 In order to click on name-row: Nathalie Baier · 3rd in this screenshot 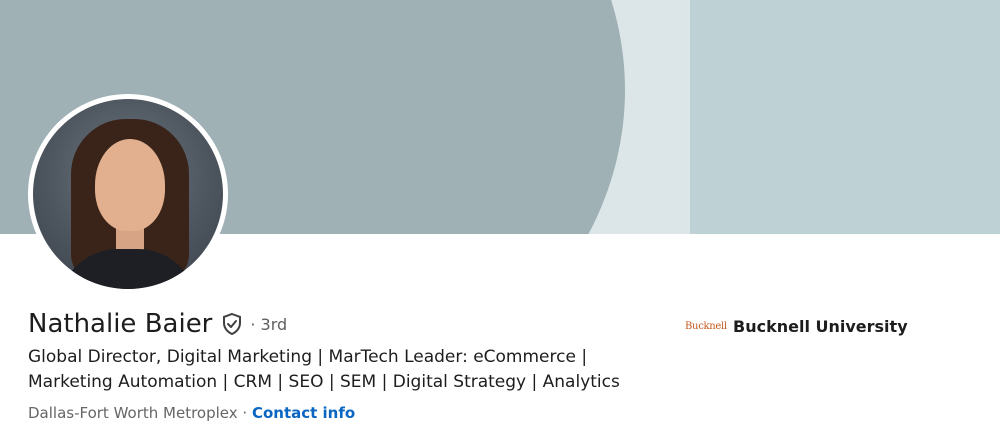, I will do `click(157, 324)`.